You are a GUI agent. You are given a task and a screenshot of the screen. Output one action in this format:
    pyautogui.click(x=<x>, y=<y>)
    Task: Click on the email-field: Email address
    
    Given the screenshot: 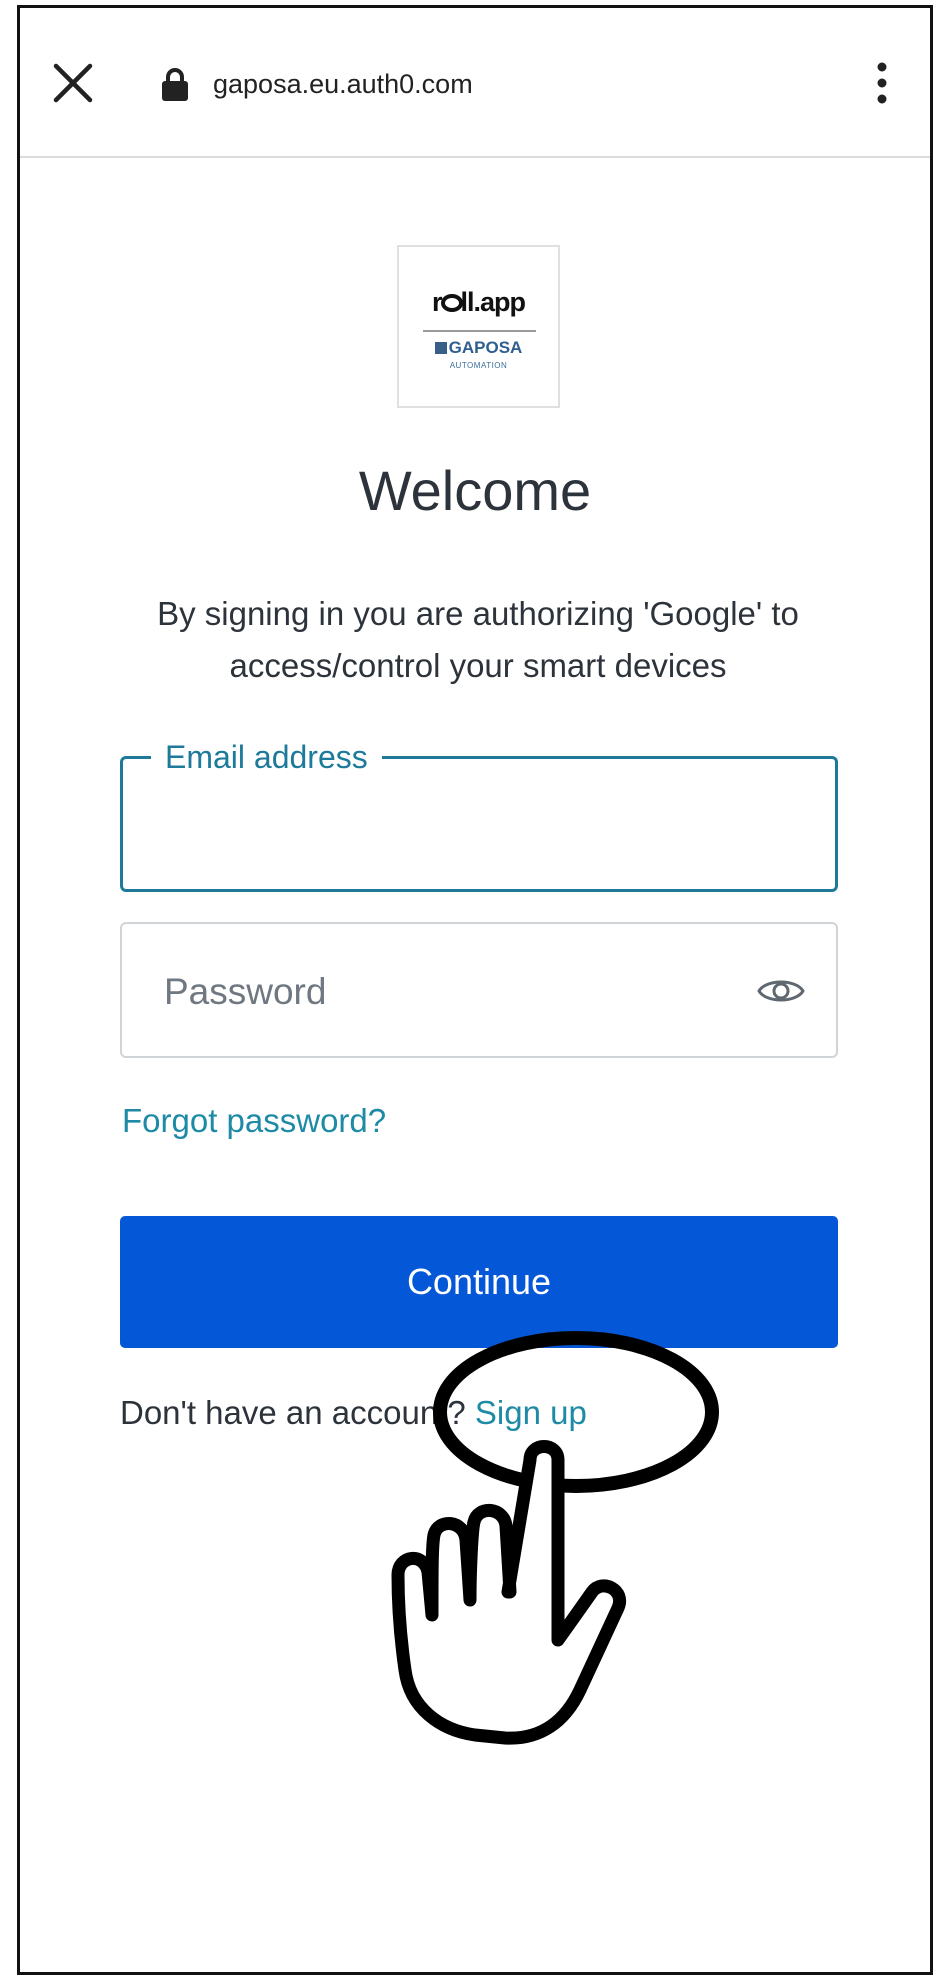 What is the action you would take?
    pyautogui.click(x=479, y=814)
    